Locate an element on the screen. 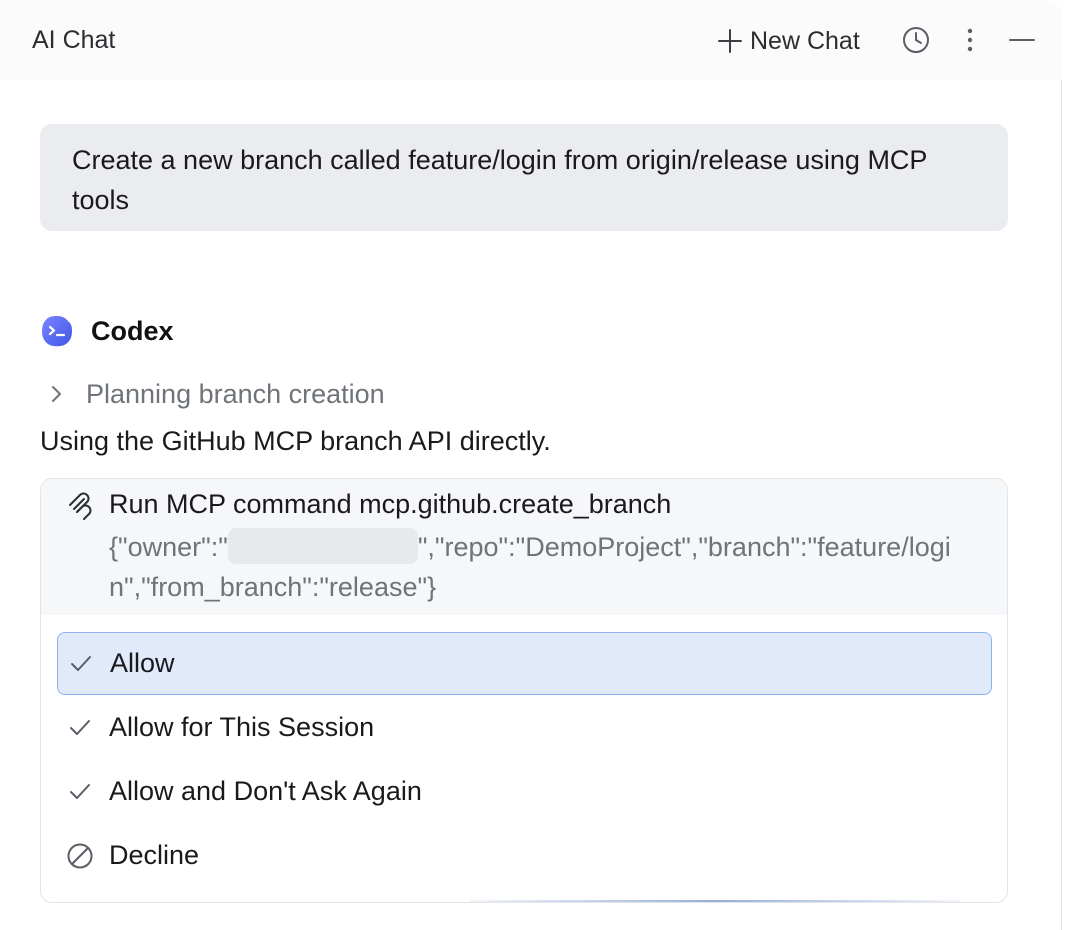  tool-args-start: {"owner":" is located at coordinates (168, 547).